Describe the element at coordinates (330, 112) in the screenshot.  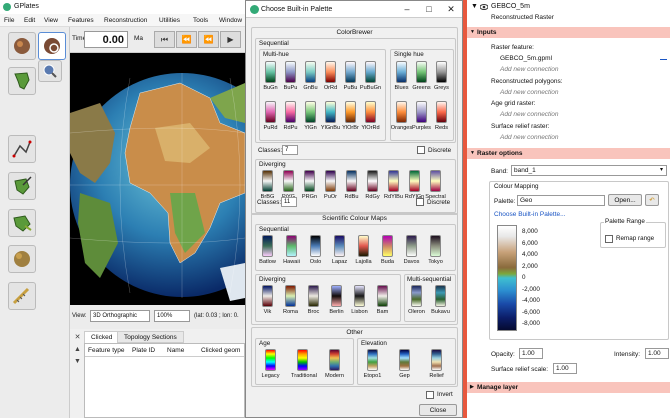
I see `palette-swatch-ylgnbu` at that location.